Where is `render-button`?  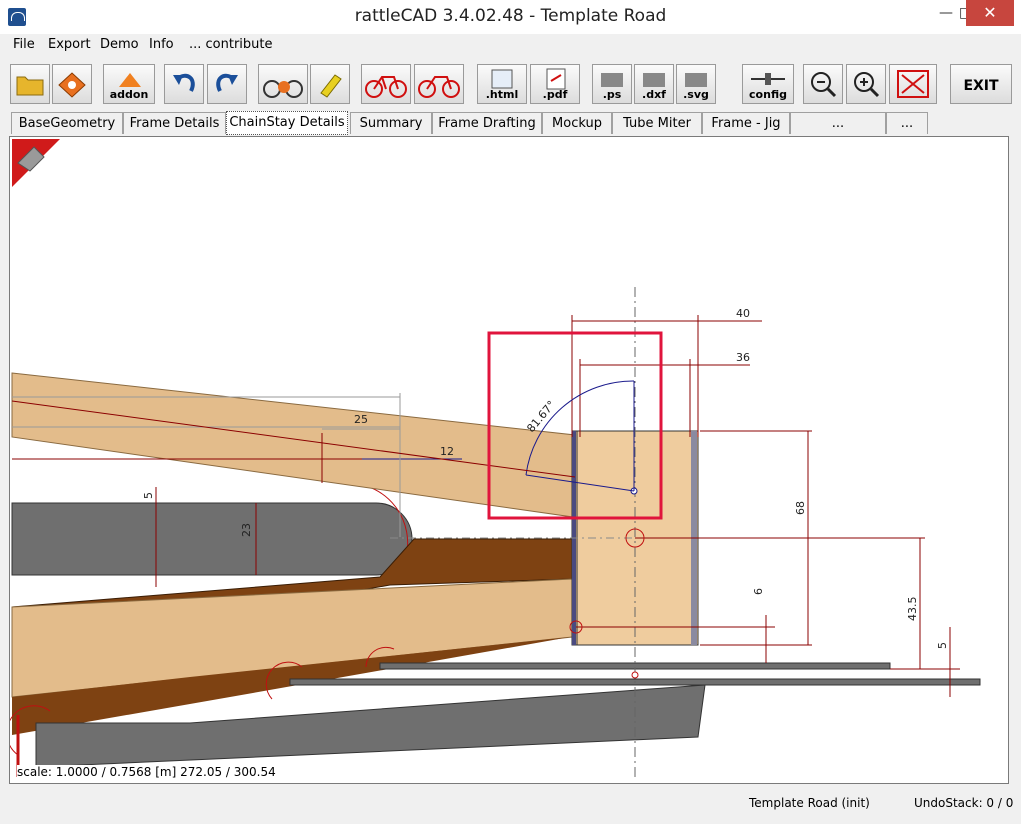
render-button is located at coordinates (283, 84).